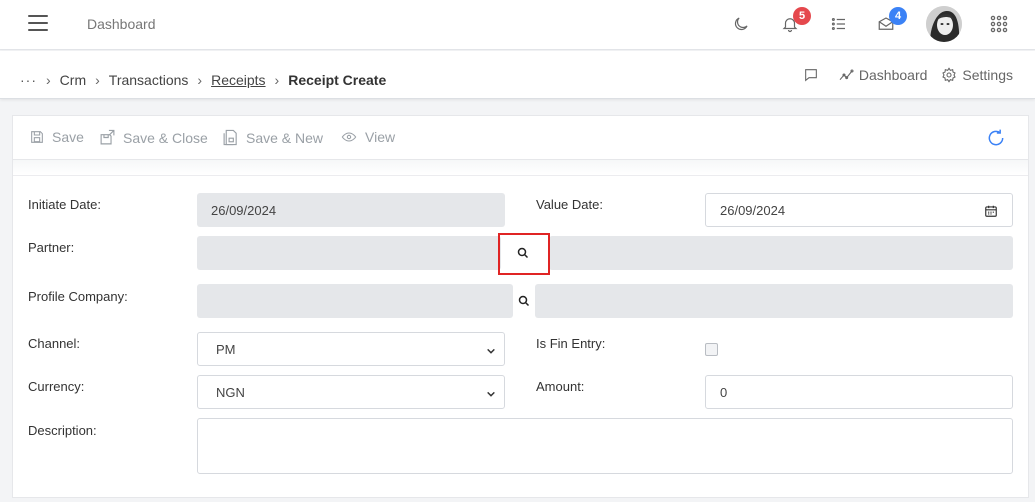  I want to click on breadcrumb-item-receipts: Receipts, so click(238, 80).